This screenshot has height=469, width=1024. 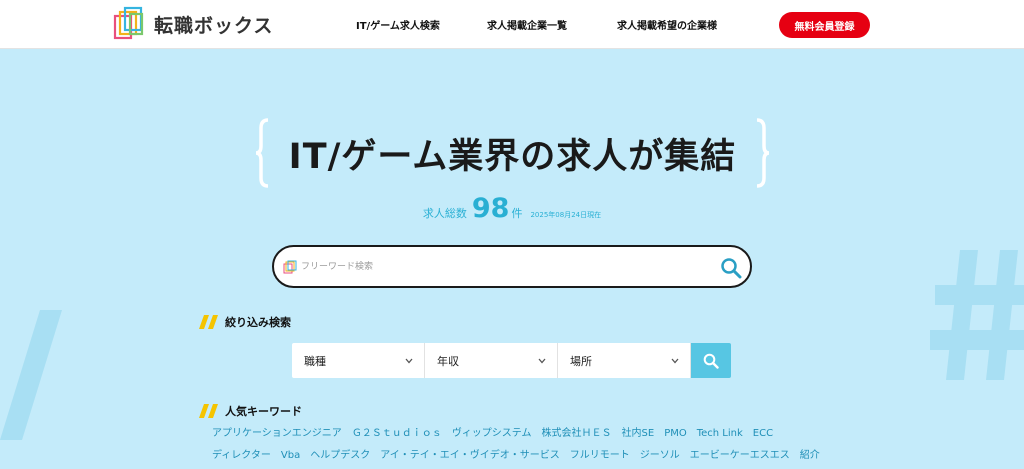 I want to click on logo-text: 転職ボックス, so click(x=214, y=25).